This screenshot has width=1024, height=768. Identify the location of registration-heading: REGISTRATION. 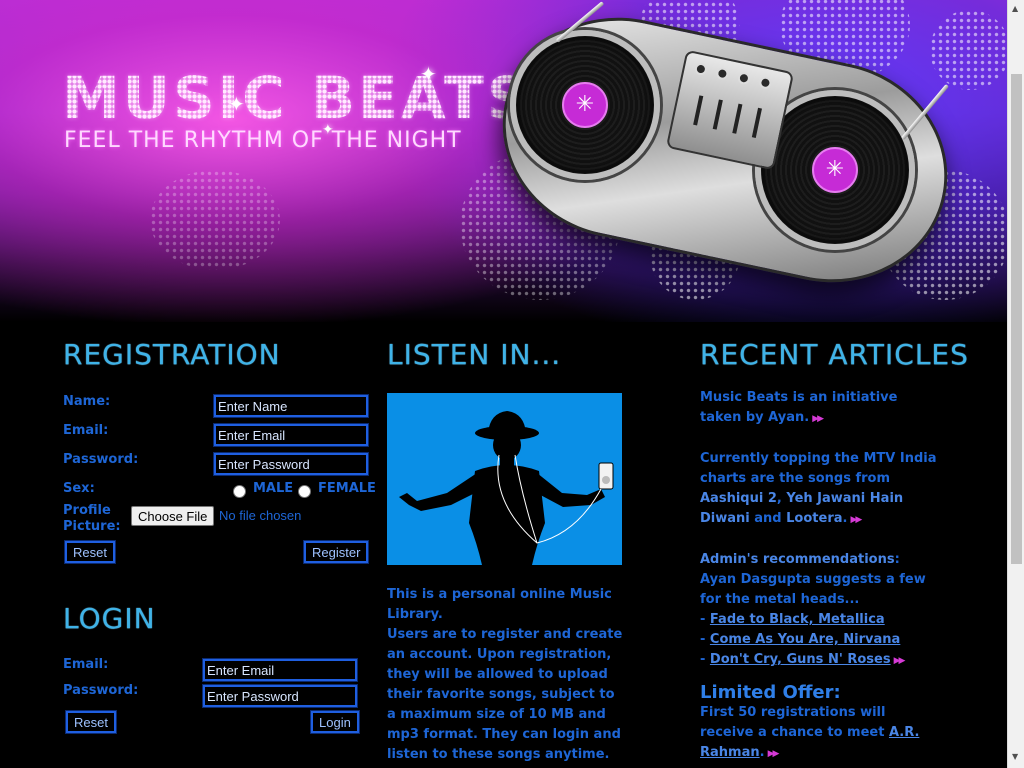
(172, 354).